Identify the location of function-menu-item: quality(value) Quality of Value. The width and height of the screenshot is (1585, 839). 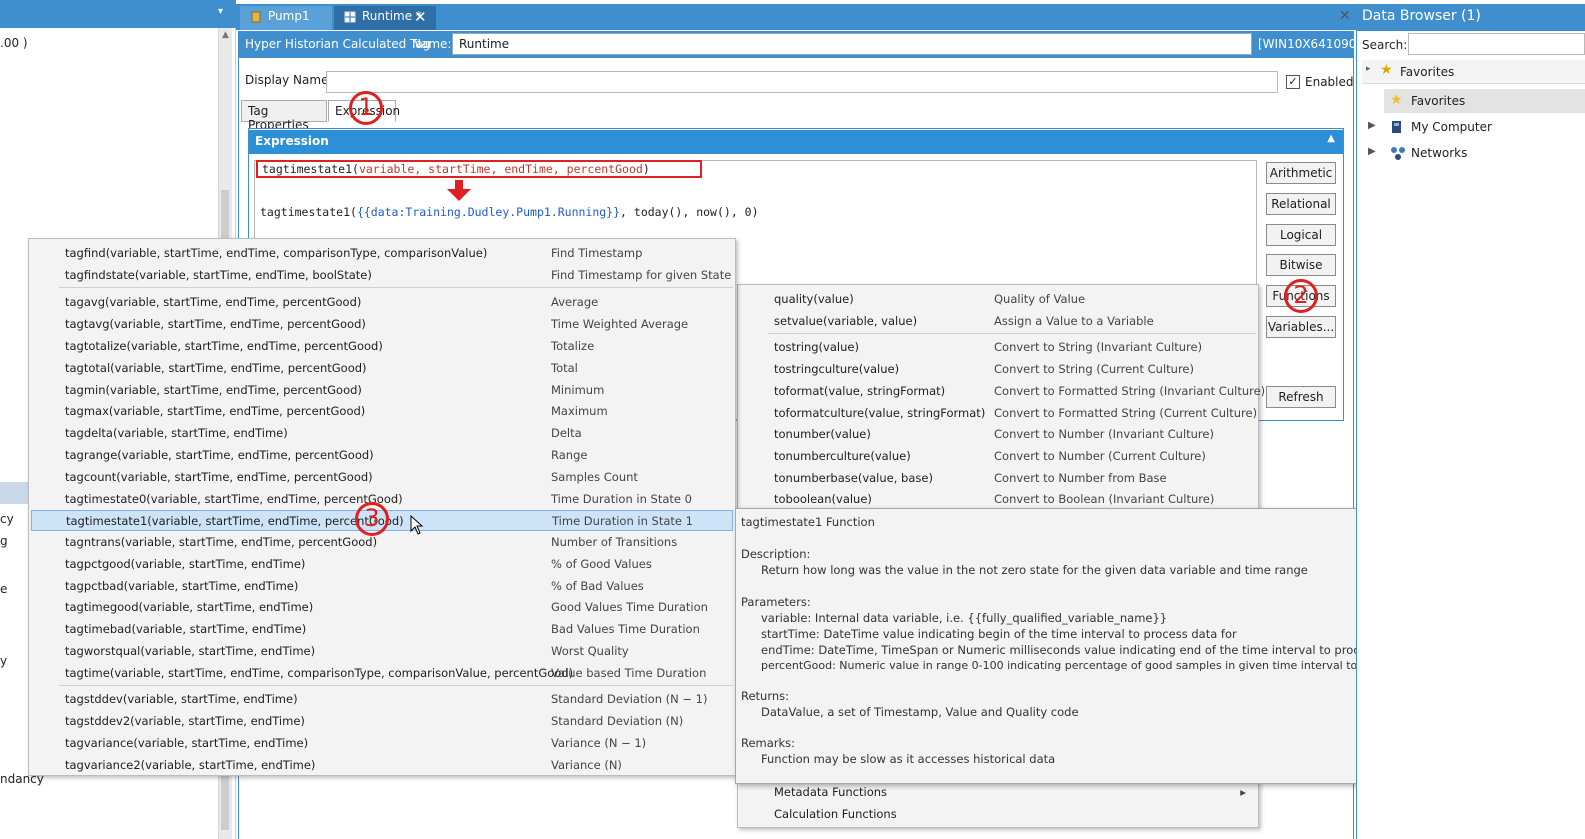
(998, 299).